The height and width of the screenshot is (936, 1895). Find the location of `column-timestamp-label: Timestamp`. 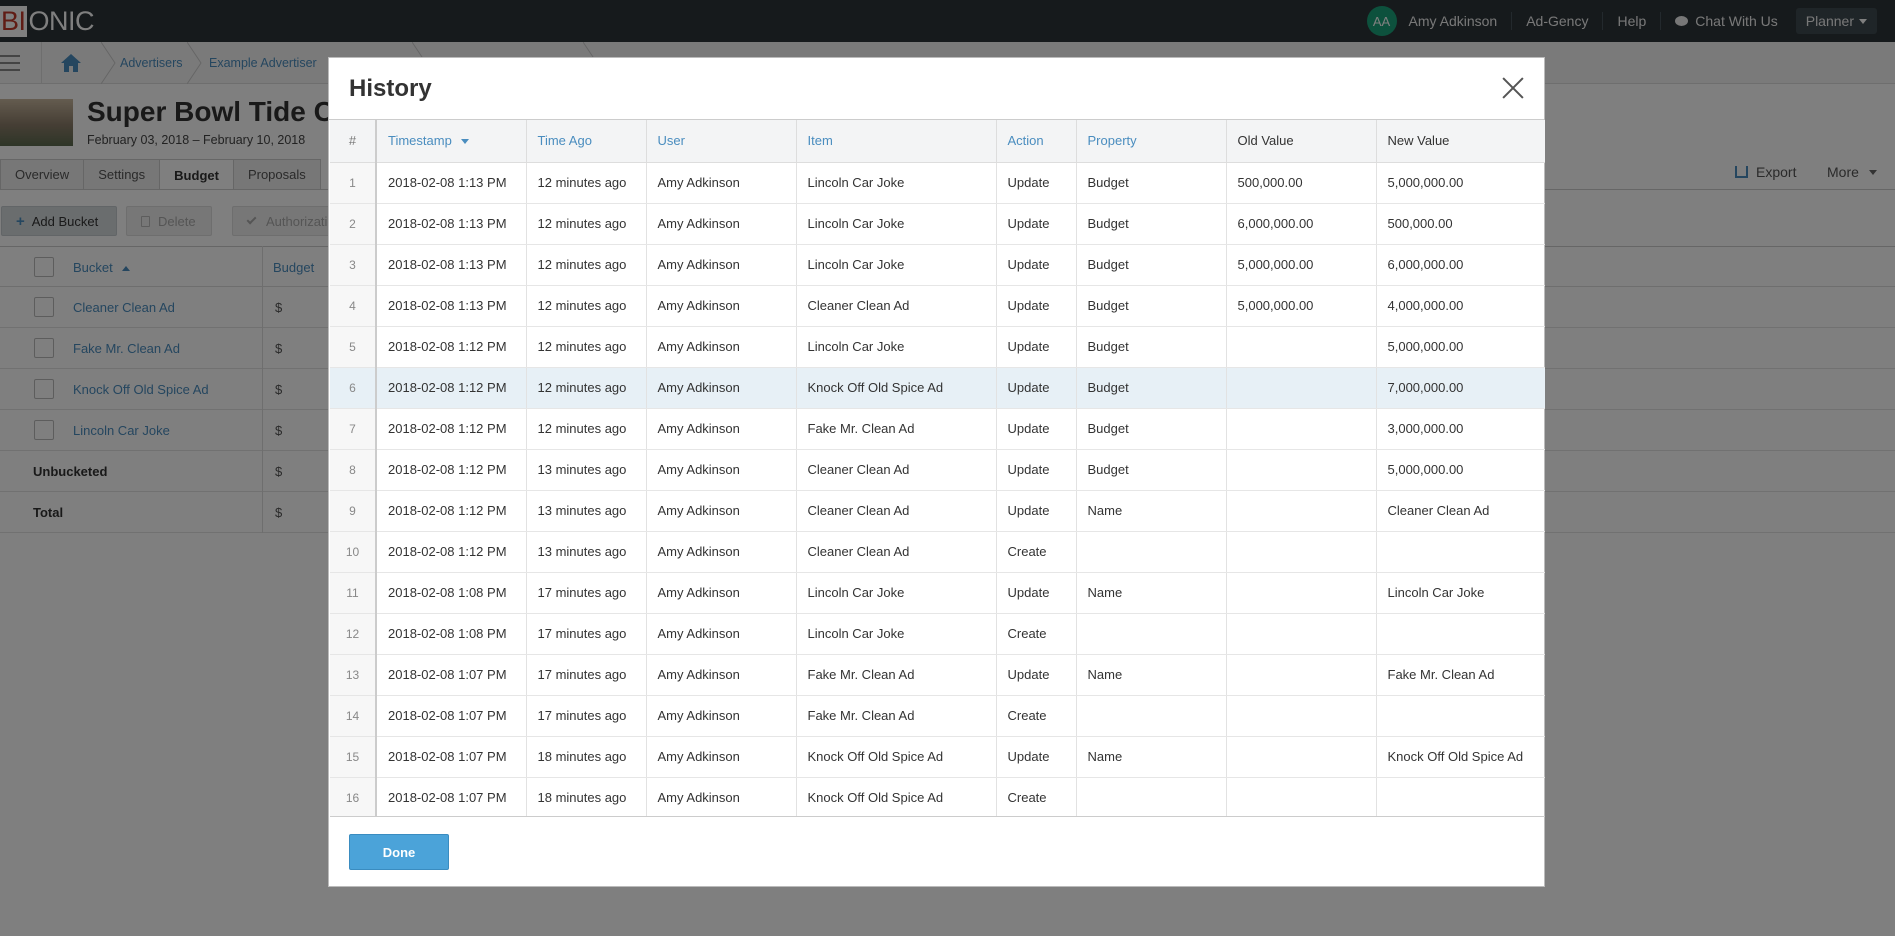

column-timestamp-label: Timestamp is located at coordinates (420, 141).